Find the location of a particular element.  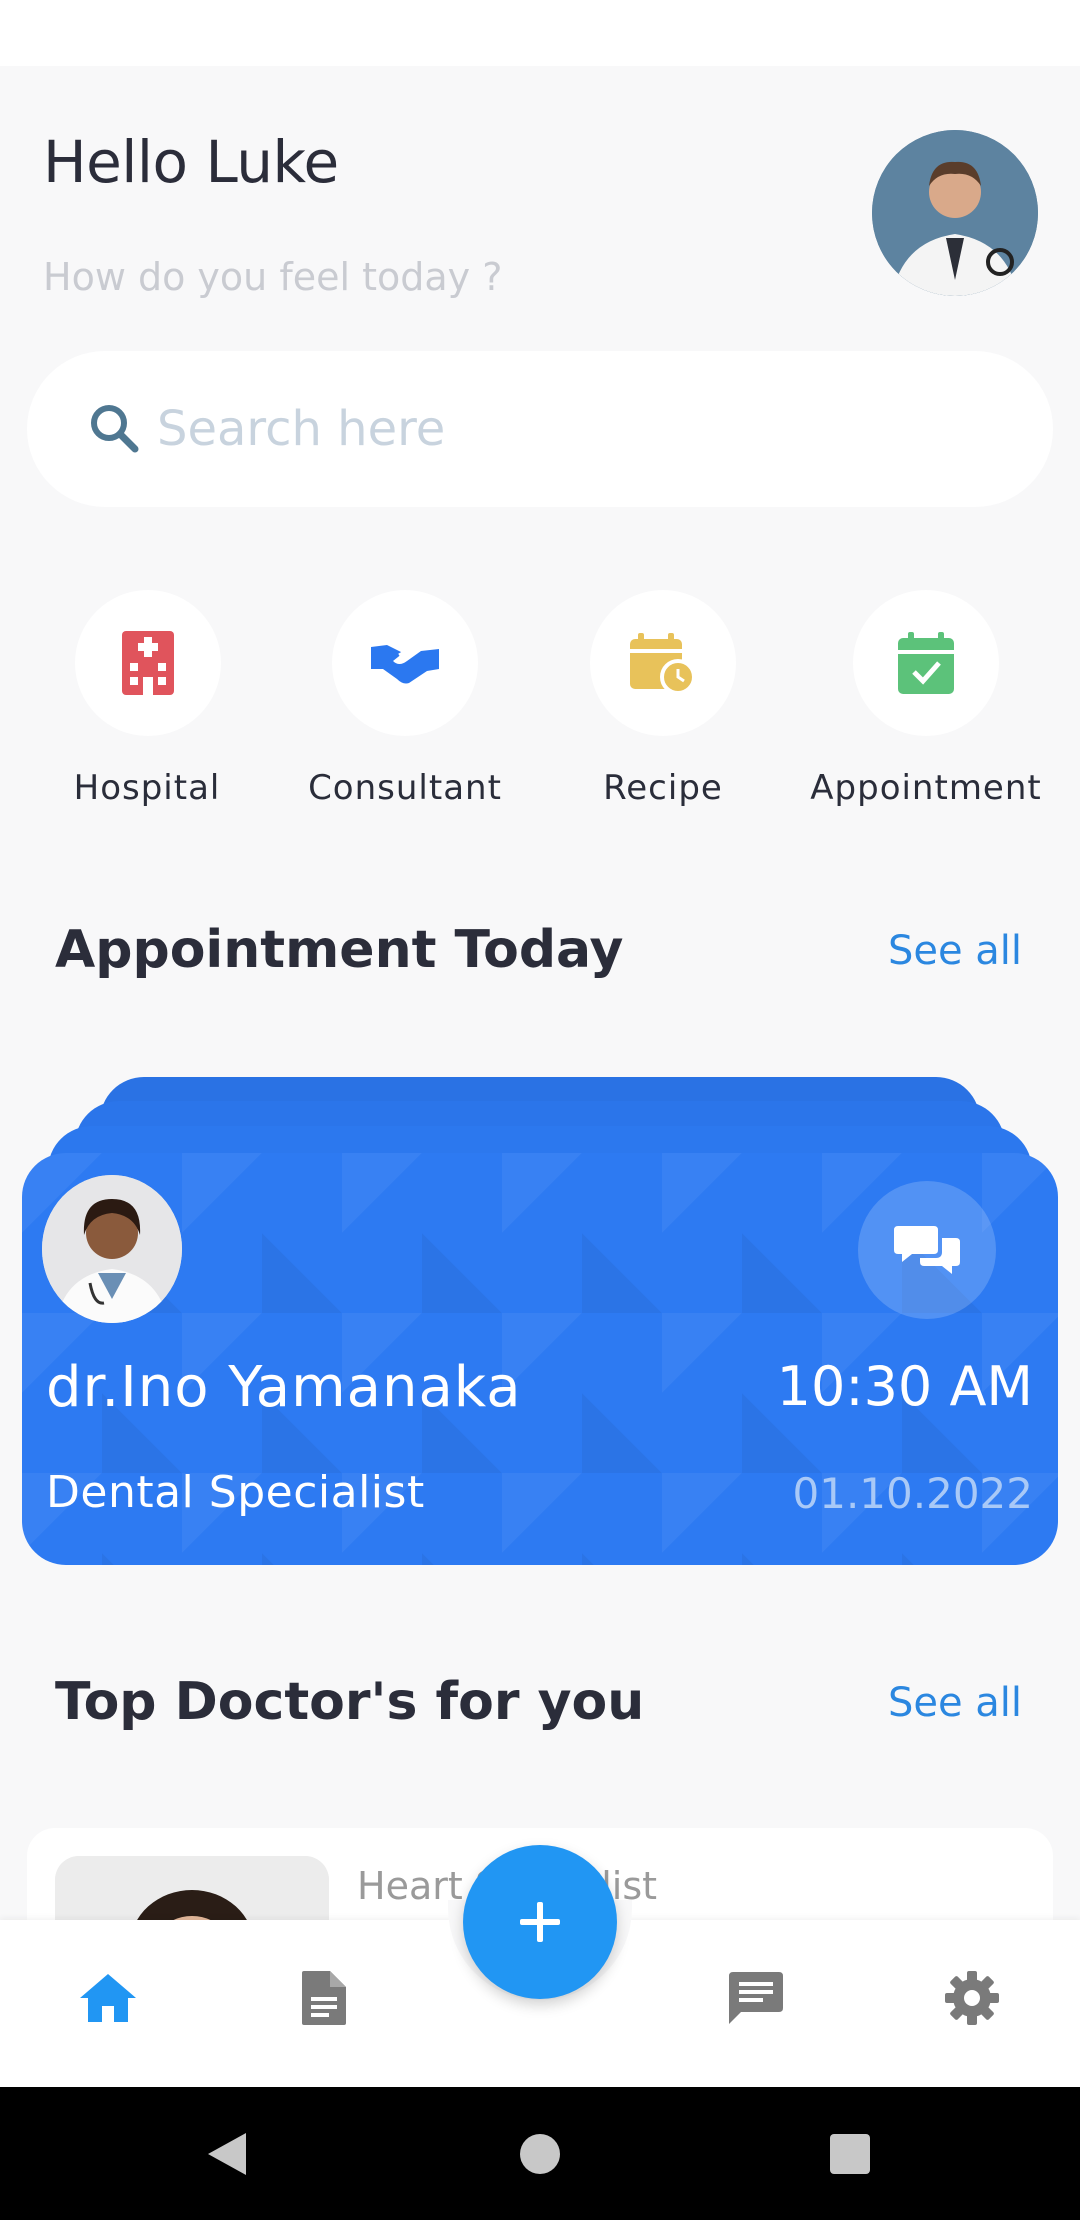

chat-bubbles-icon is located at coordinates (927, 1250).